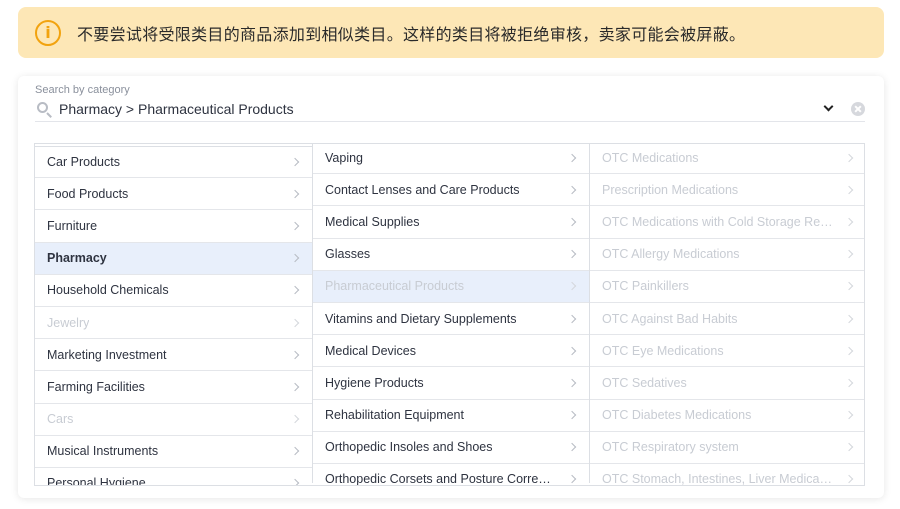 This screenshot has height=509, width=900. Describe the element at coordinates (173, 420) in the screenshot. I see `category-item: Cars` at that location.